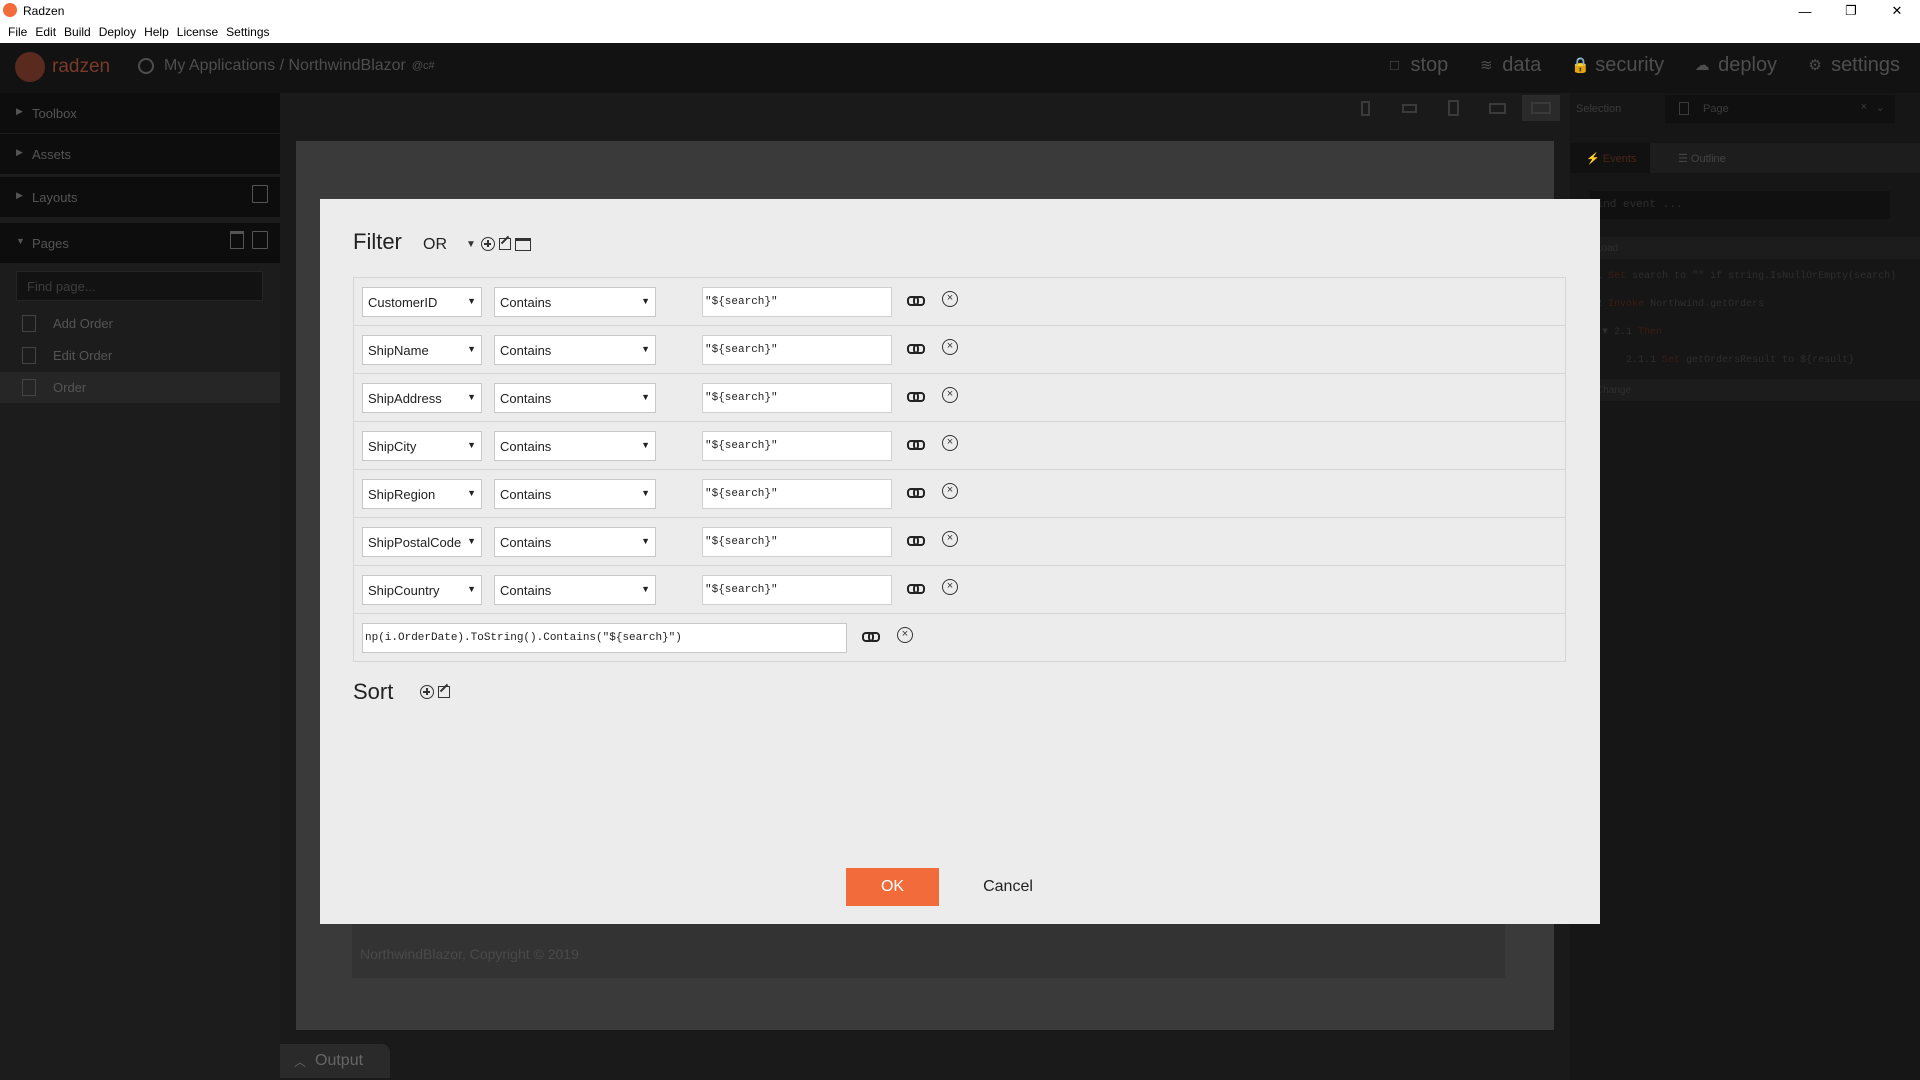 Image resolution: width=1920 pixels, height=1080 pixels. Describe the element at coordinates (1417, 65) in the screenshot. I see `nav-stop: □ stop` at that location.